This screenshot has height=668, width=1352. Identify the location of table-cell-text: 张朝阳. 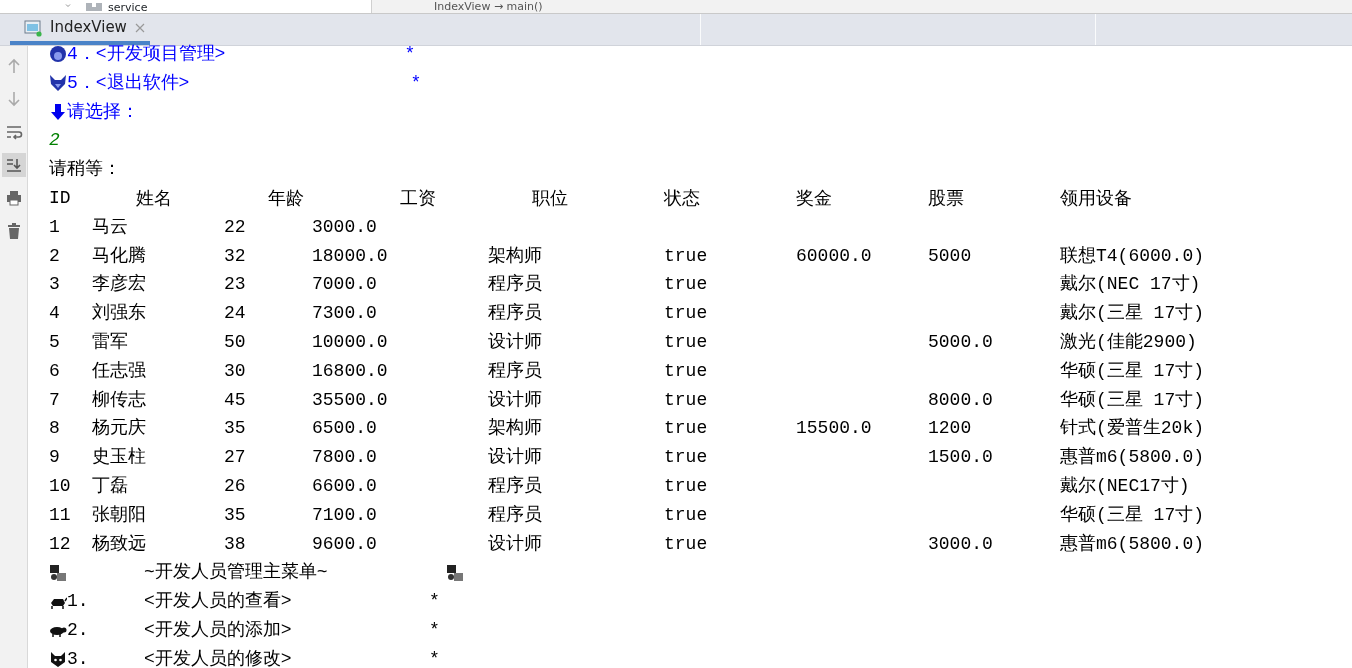
(119, 515).